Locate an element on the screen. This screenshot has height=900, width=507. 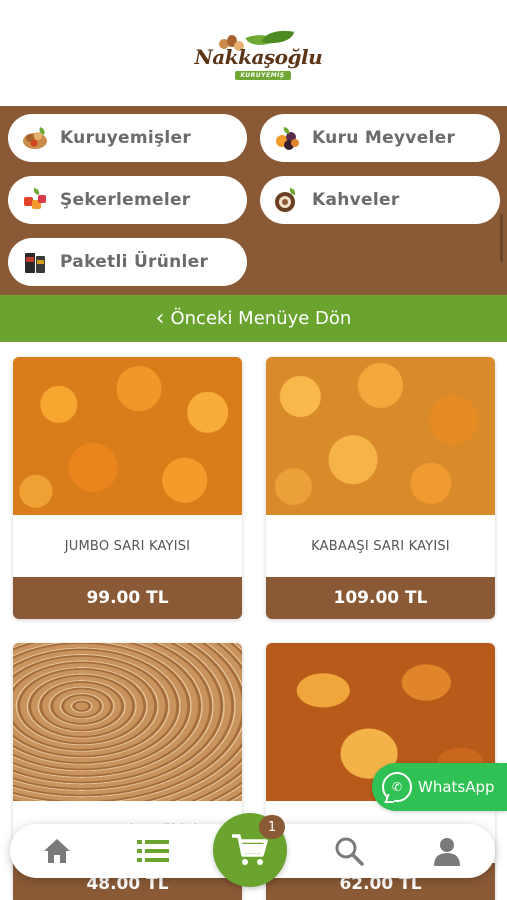
category-kuru-meyveler: Kuru Meyveler is located at coordinates (380, 138).